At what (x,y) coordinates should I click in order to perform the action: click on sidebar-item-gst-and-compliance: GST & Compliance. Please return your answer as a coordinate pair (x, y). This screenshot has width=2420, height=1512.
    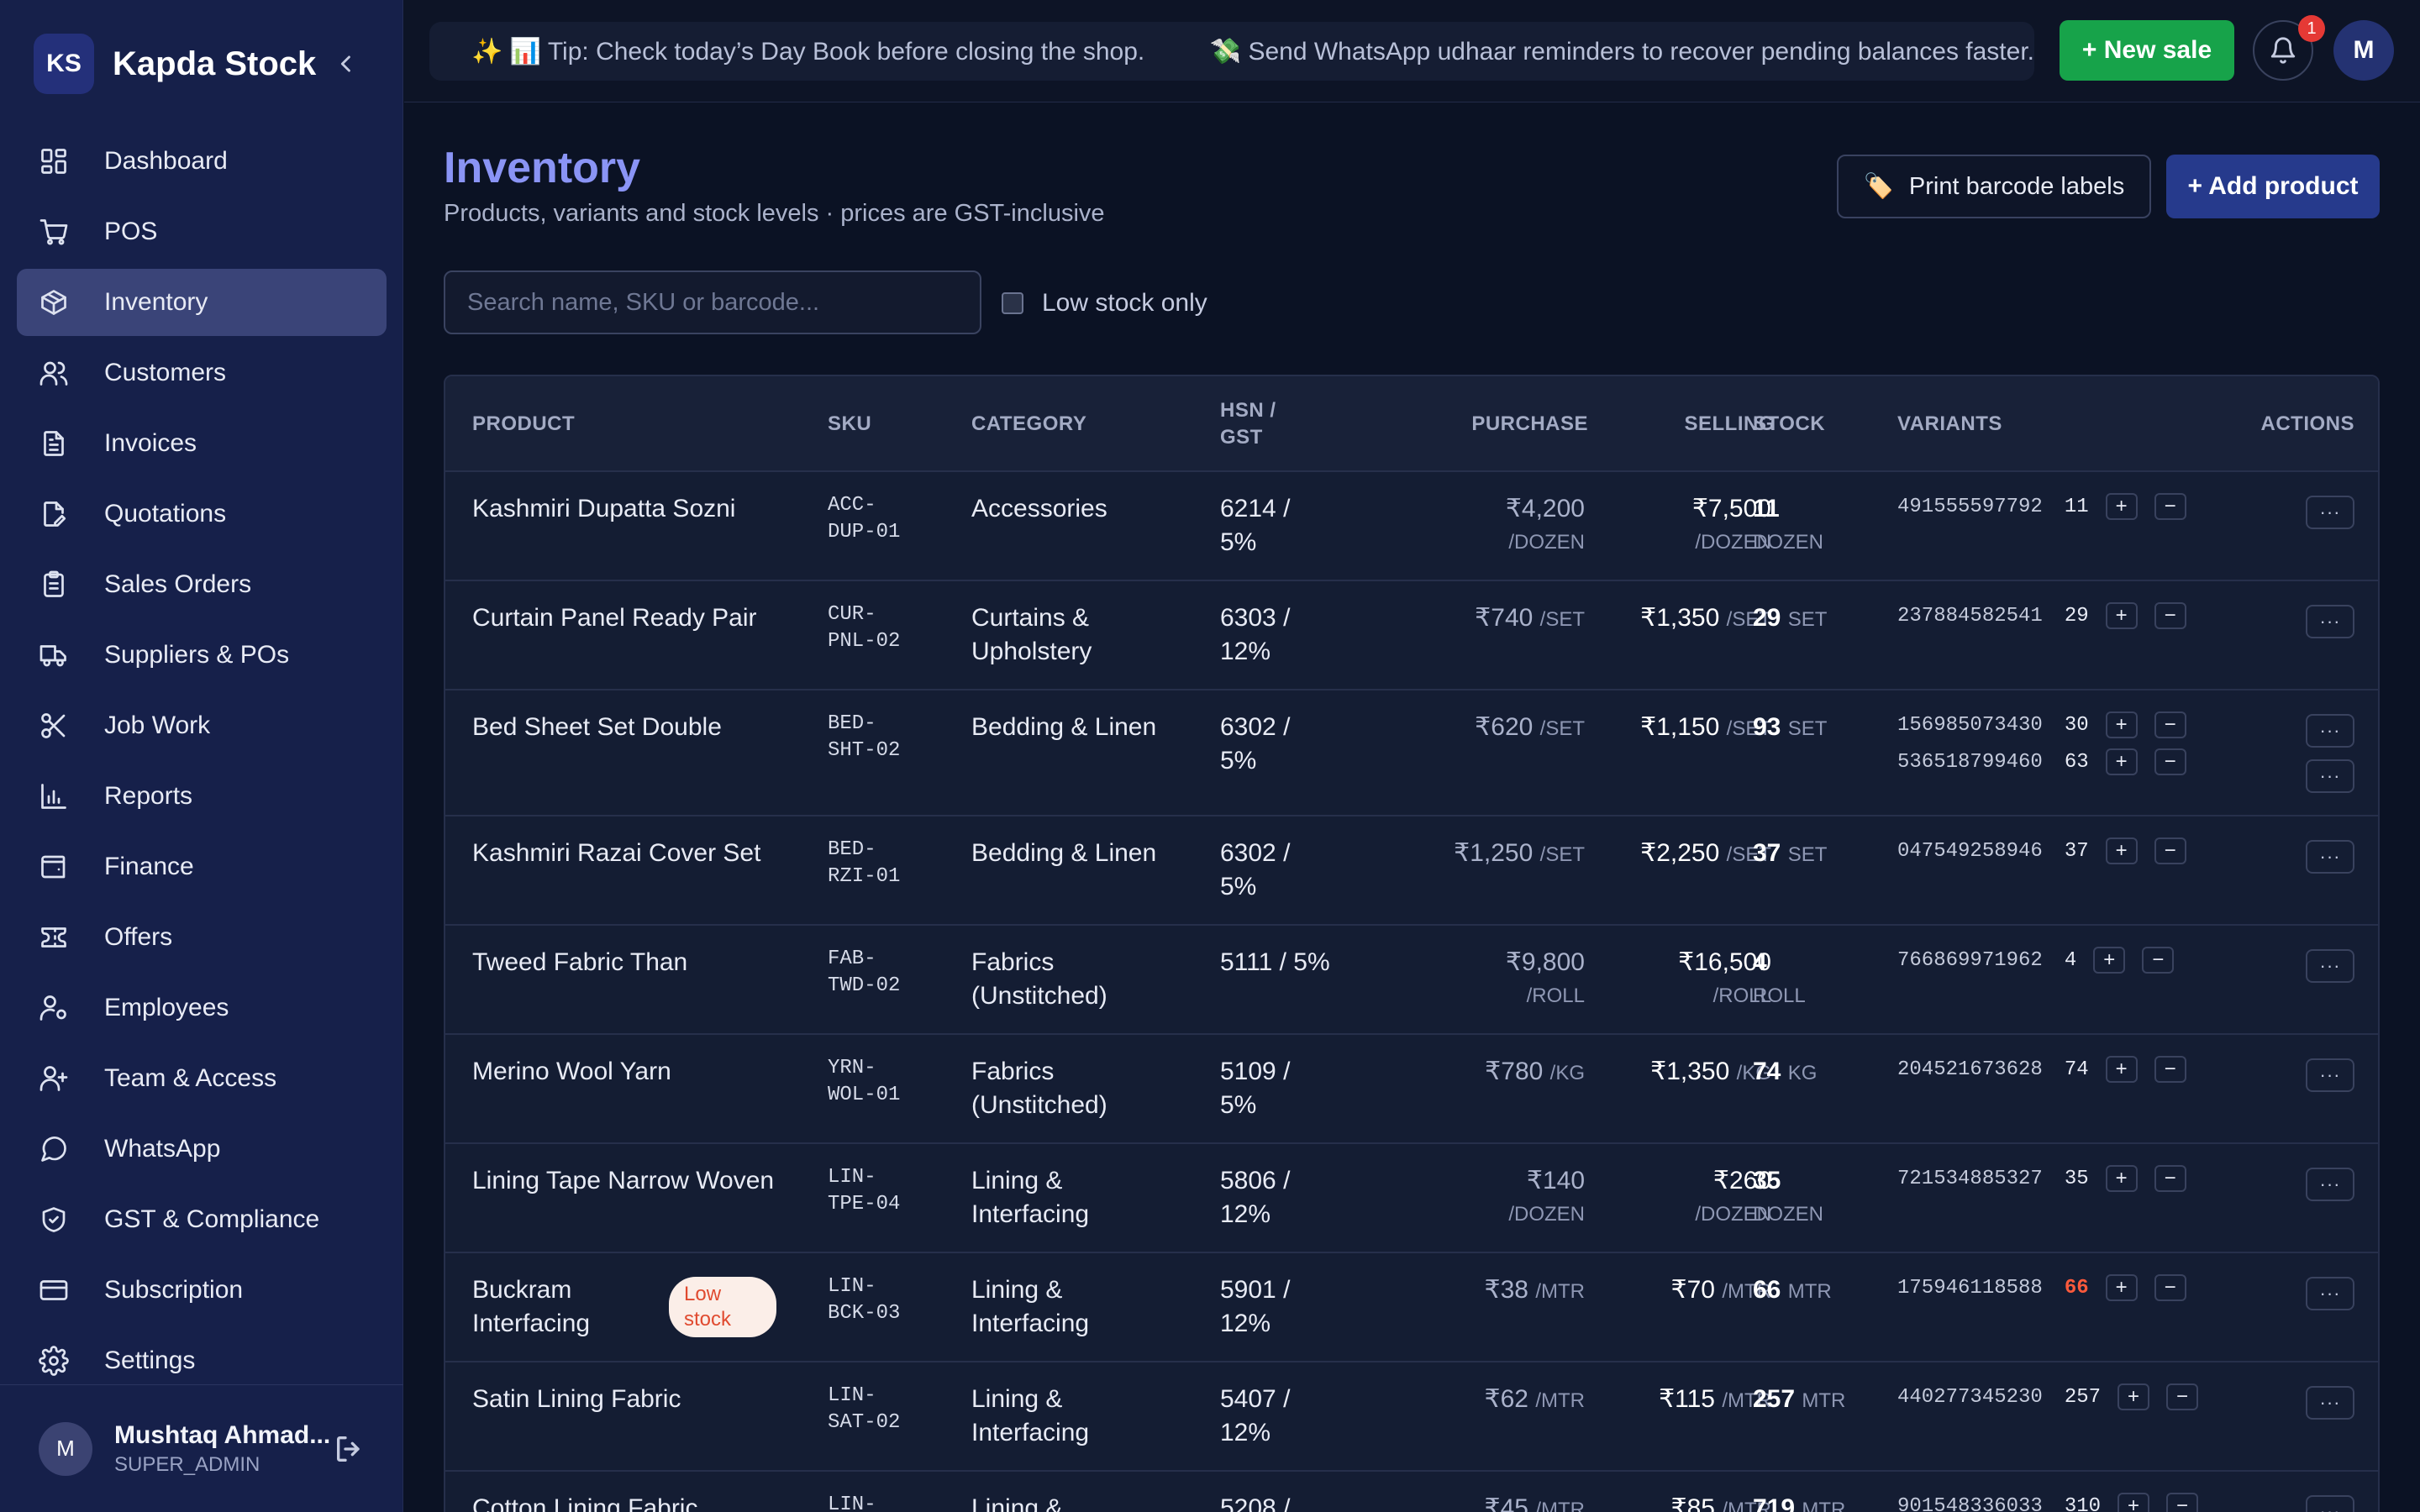
    Looking at the image, I should click on (202, 1219).